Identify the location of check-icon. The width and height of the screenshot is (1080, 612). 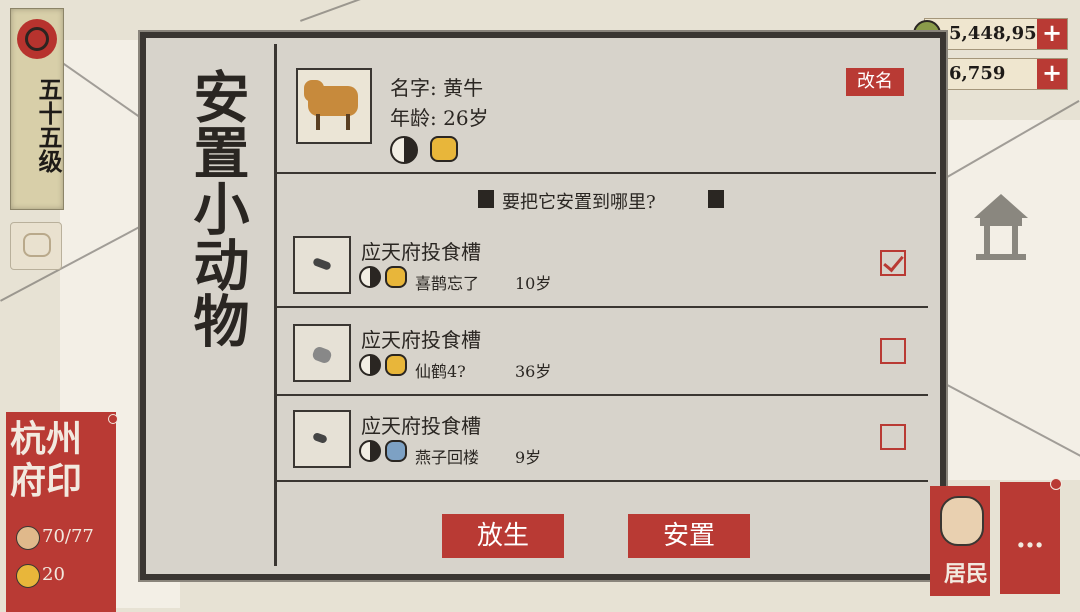
(893, 261).